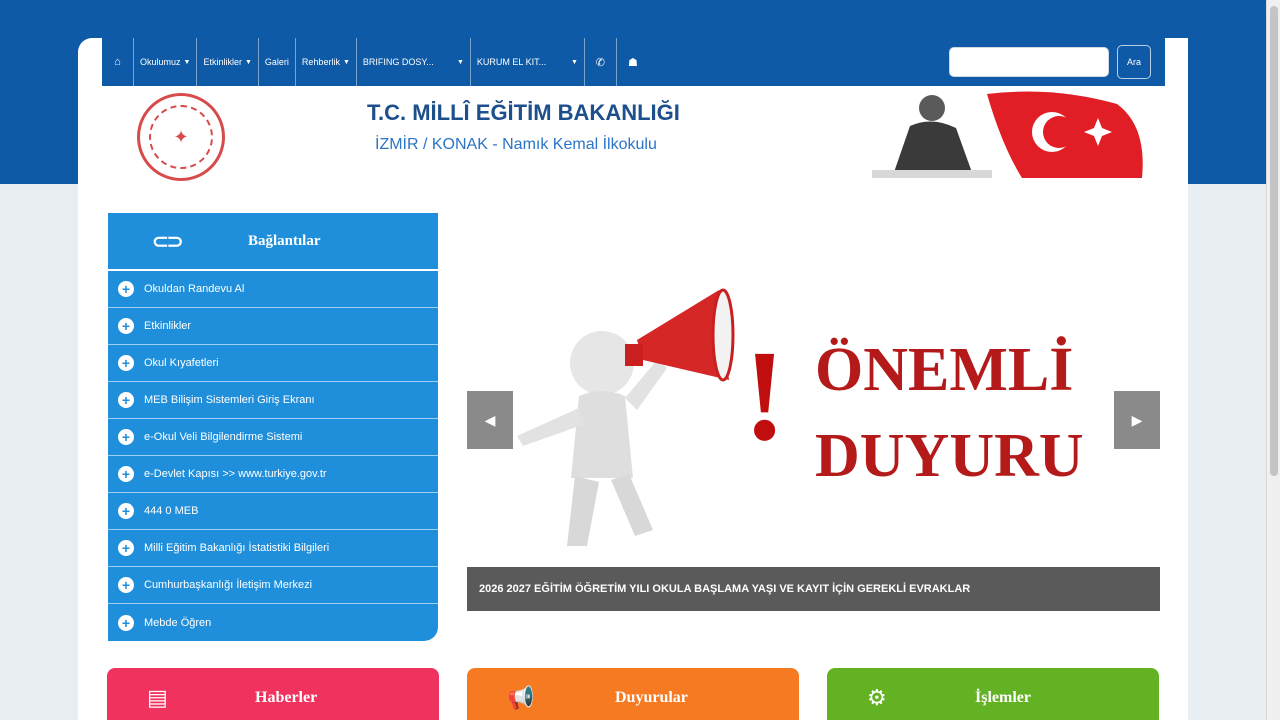  Describe the element at coordinates (273, 511) in the screenshot. I see `sidebar-item-444-meb: +444 0 MEB` at that location.